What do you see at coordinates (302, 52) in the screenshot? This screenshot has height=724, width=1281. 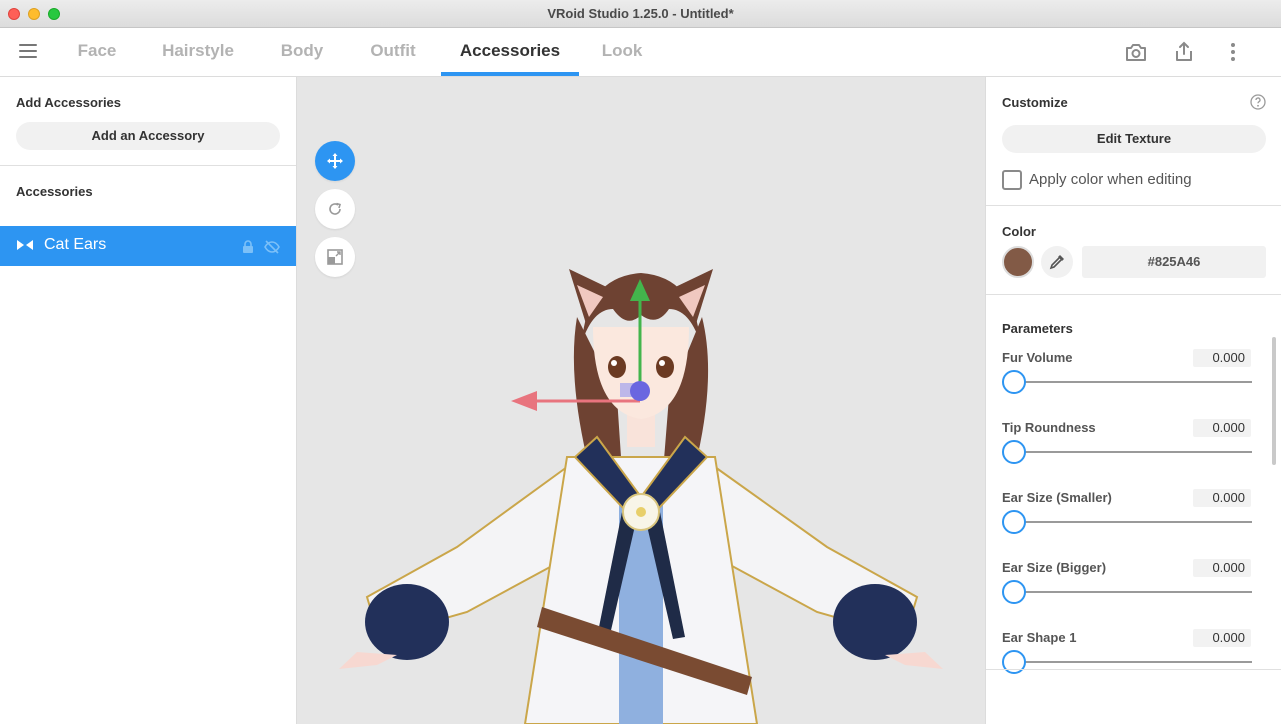 I see `tab-body: Body` at bounding box center [302, 52].